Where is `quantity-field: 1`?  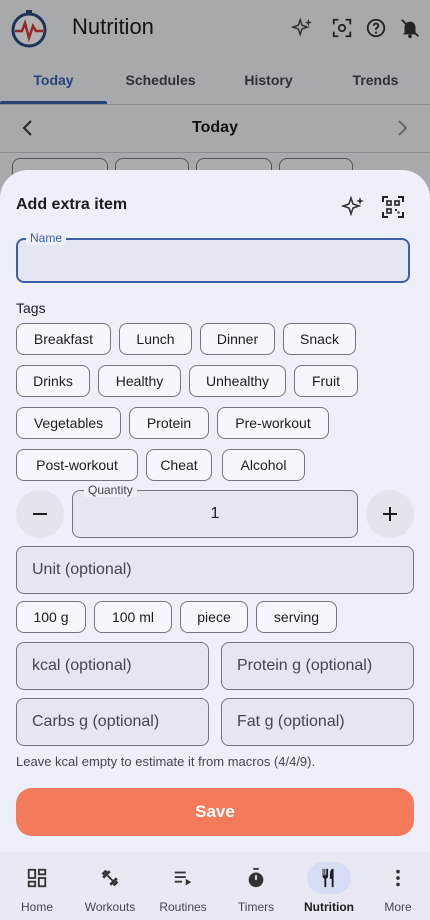
quantity-field: 1 is located at coordinates (215, 514).